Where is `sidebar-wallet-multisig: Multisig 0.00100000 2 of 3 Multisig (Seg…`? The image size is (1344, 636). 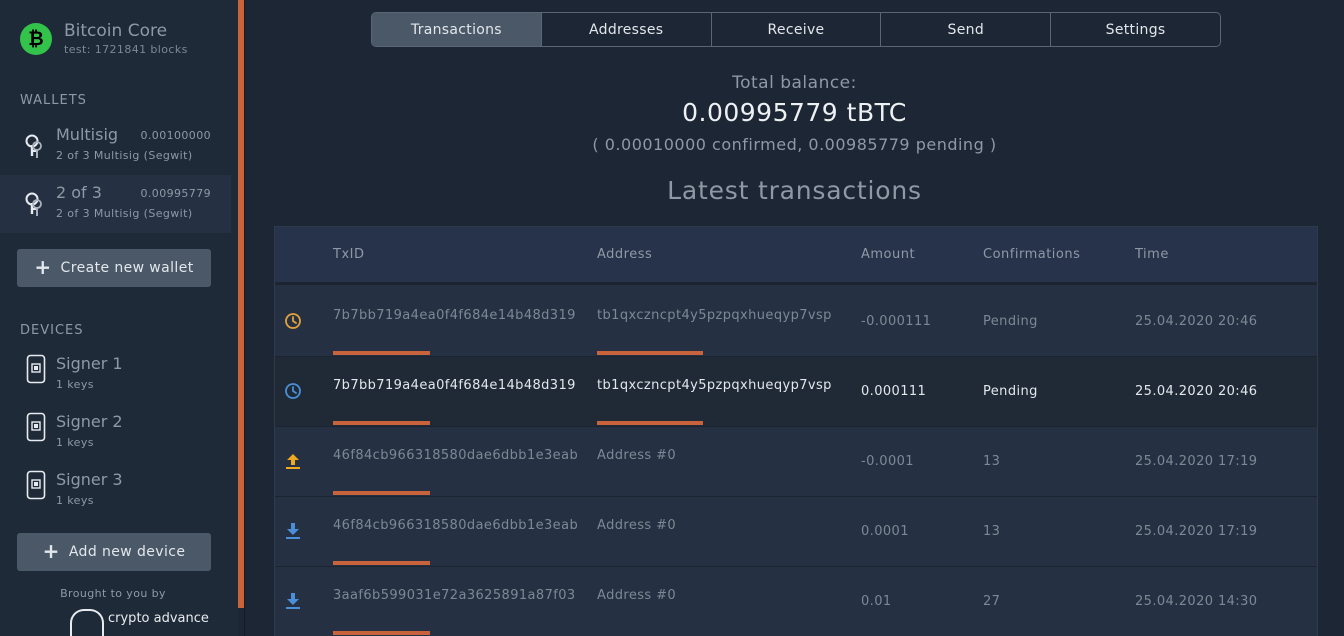
sidebar-wallet-multisig: Multisig 0.00100000 2 of 3 Multisig (Seg… is located at coordinates (115, 146).